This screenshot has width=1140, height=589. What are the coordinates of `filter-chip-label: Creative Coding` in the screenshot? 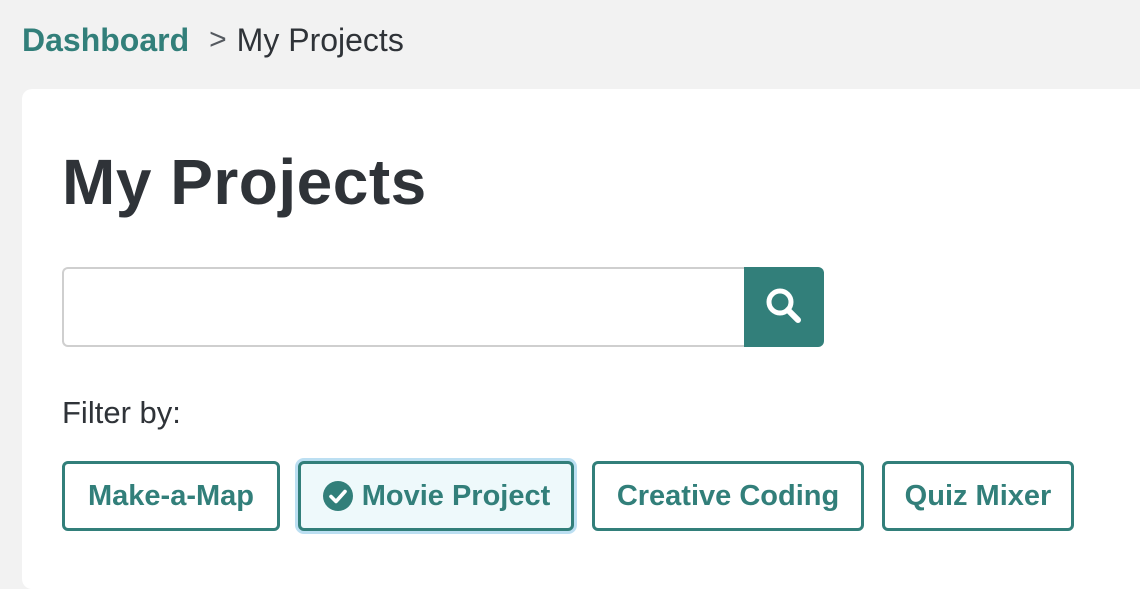 It's located at (728, 495).